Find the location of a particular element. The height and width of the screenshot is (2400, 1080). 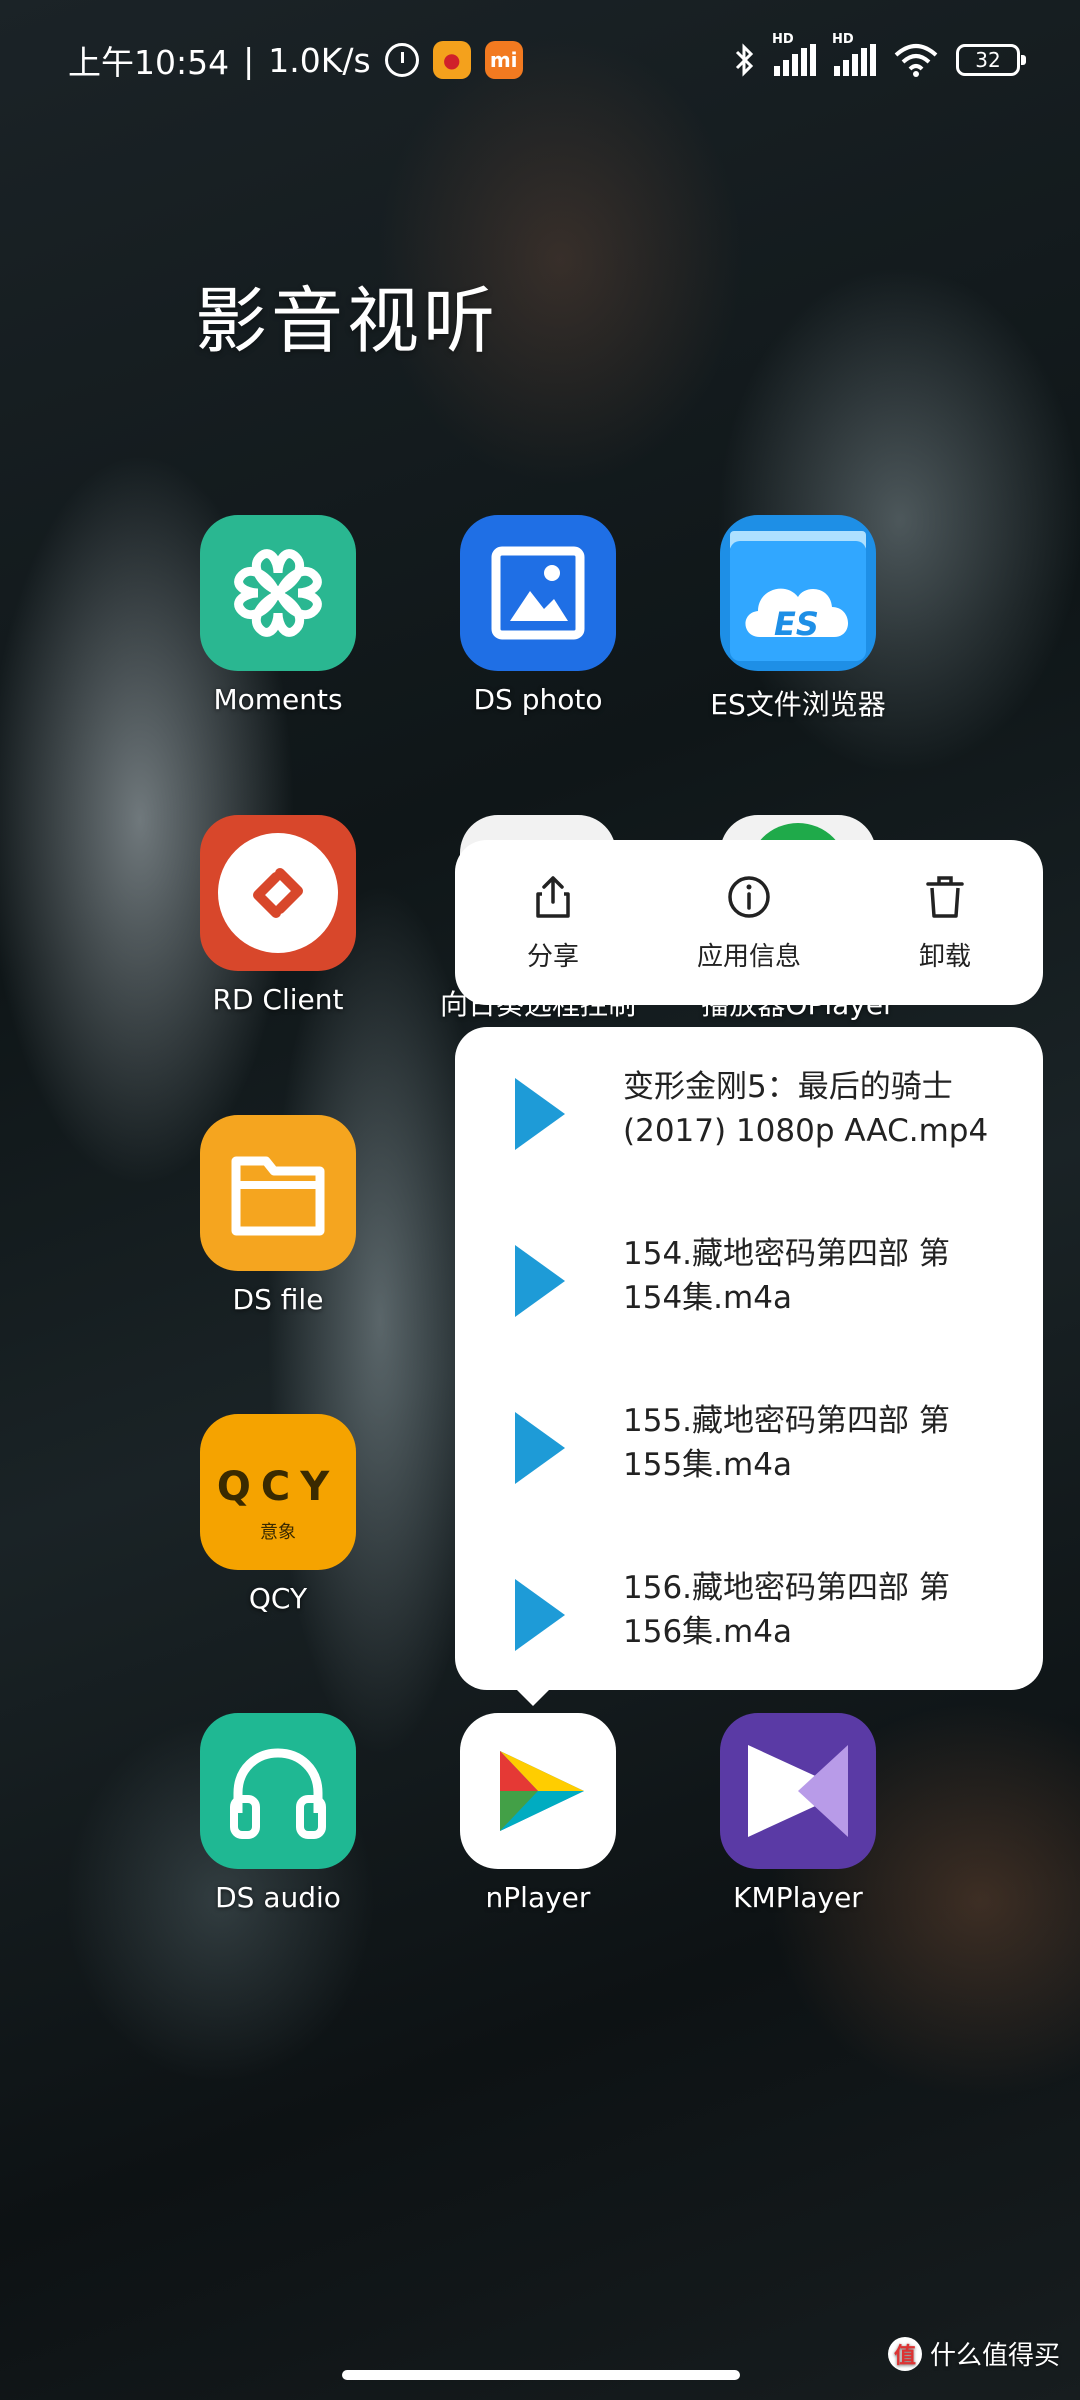

status-time: 上午10:54 is located at coordinates (149, 62).